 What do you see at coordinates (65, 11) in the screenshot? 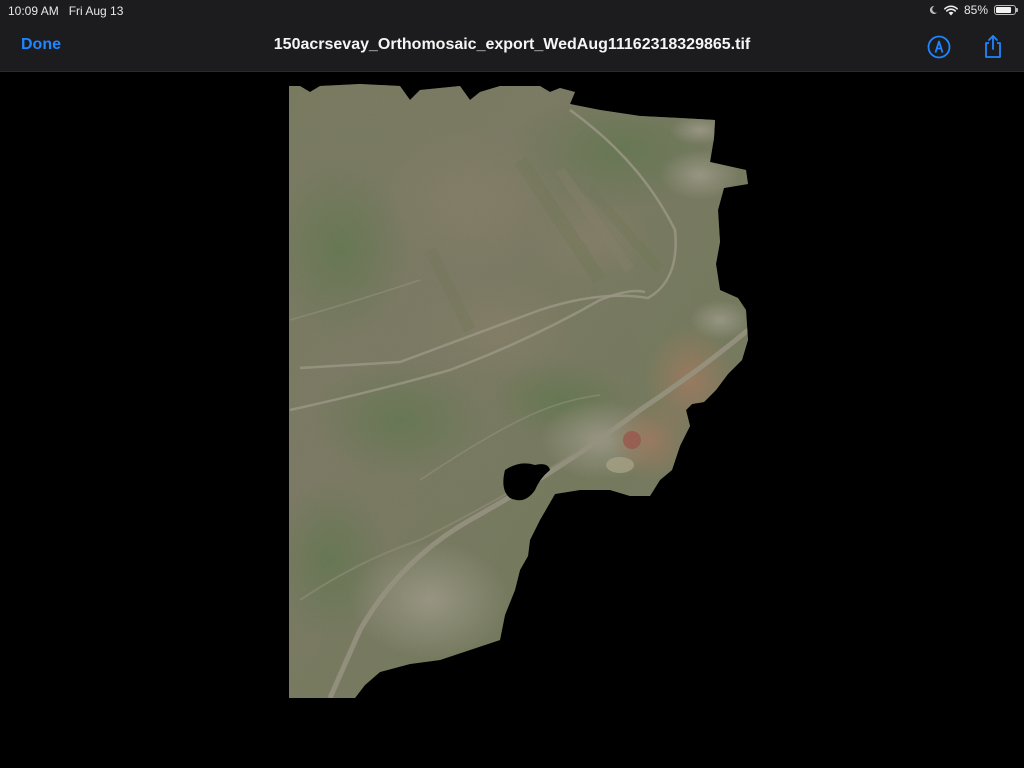
I see `status-left: 10:09 AM Fri Aug 13` at bounding box center [65, 11].